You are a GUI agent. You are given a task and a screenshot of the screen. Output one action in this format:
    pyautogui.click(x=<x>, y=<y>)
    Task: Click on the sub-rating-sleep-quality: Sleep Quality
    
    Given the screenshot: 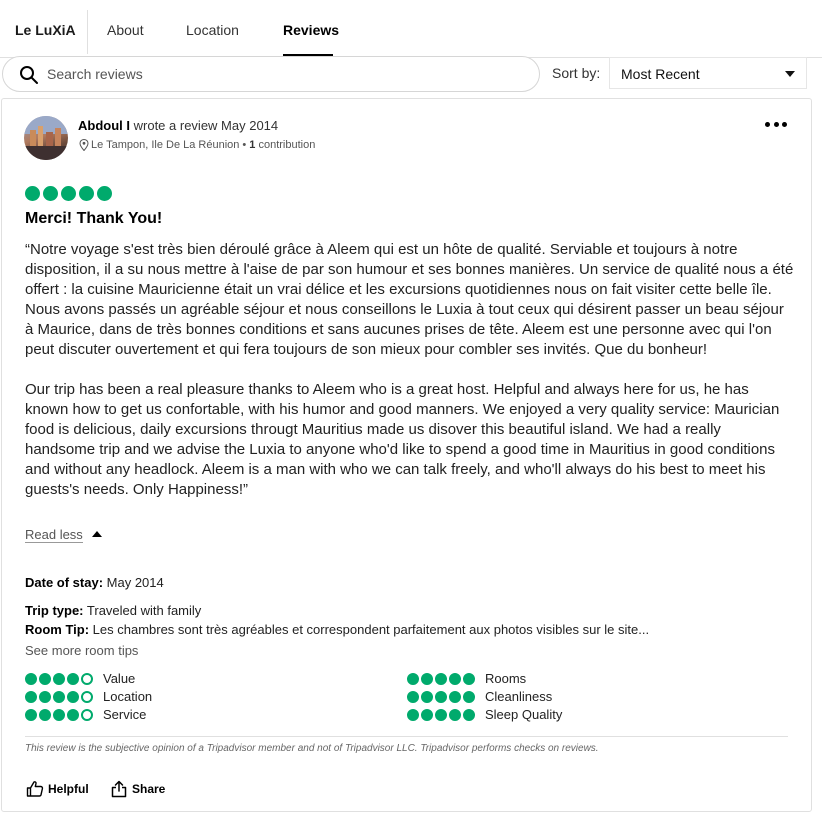 What is the action you would take?
    pyautogui.click(x=484, y=714)
    